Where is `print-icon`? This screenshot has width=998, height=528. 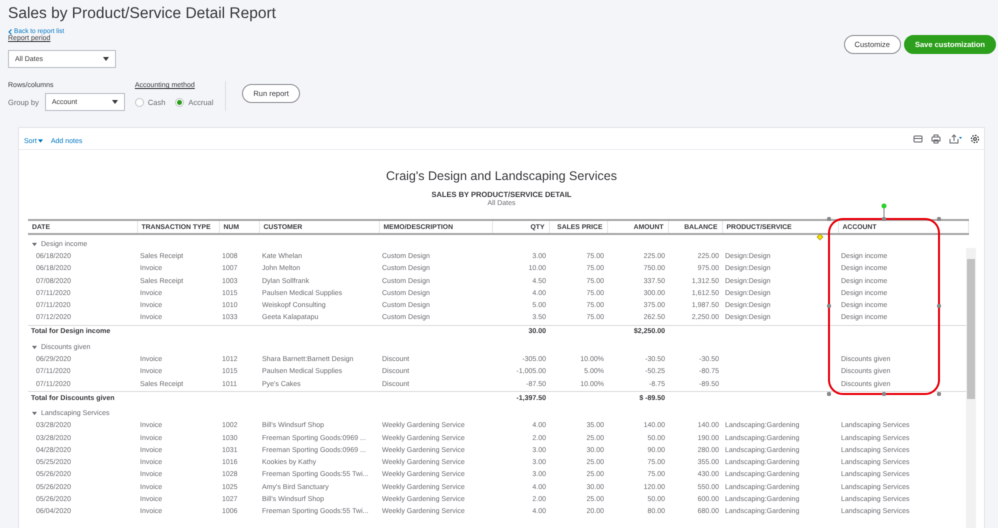
print-icon is located at coordinates (936, 139).